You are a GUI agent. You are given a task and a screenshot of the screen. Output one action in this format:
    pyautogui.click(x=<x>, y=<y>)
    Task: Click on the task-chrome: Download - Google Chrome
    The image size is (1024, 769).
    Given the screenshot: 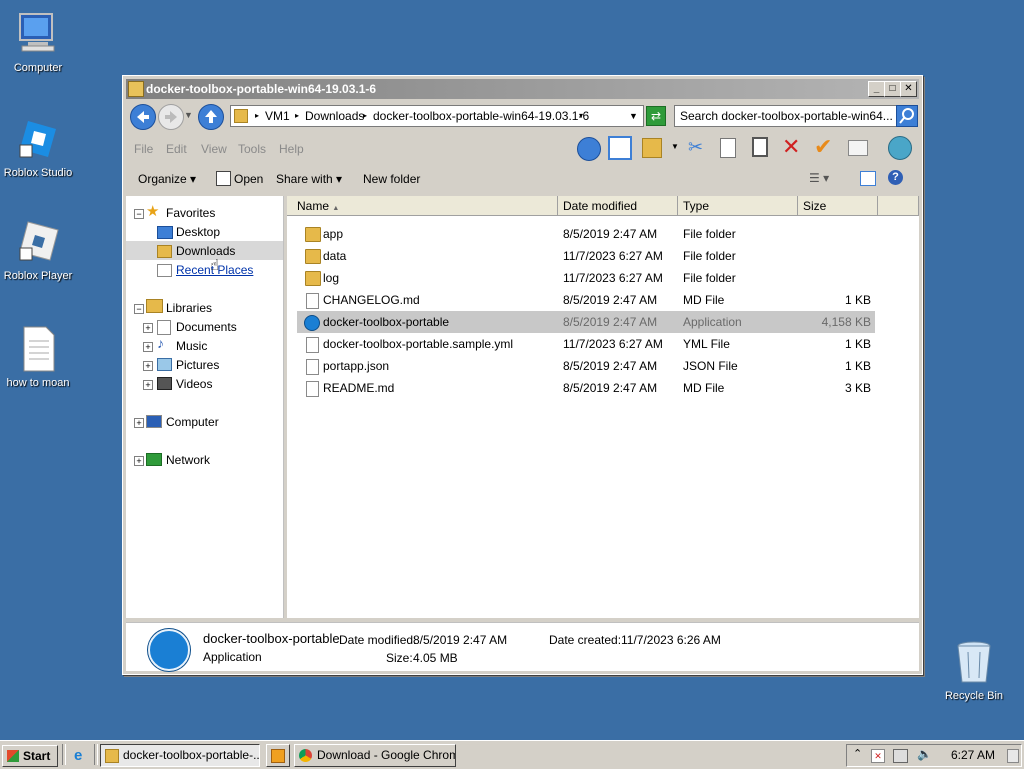 What is the action you would take?
    pyautogui.click(x=375, y=755)
    